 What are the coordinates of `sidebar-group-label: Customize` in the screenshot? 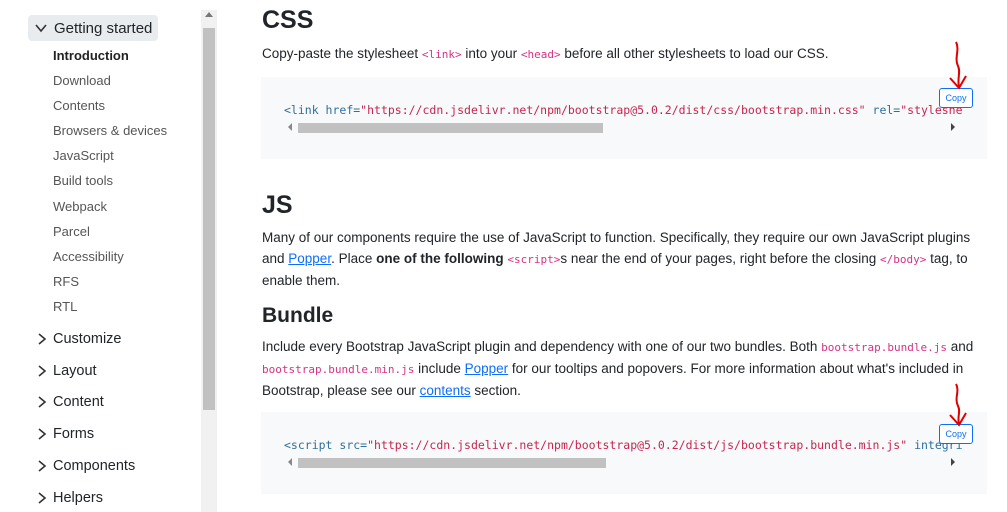 It's located at (87, 339).